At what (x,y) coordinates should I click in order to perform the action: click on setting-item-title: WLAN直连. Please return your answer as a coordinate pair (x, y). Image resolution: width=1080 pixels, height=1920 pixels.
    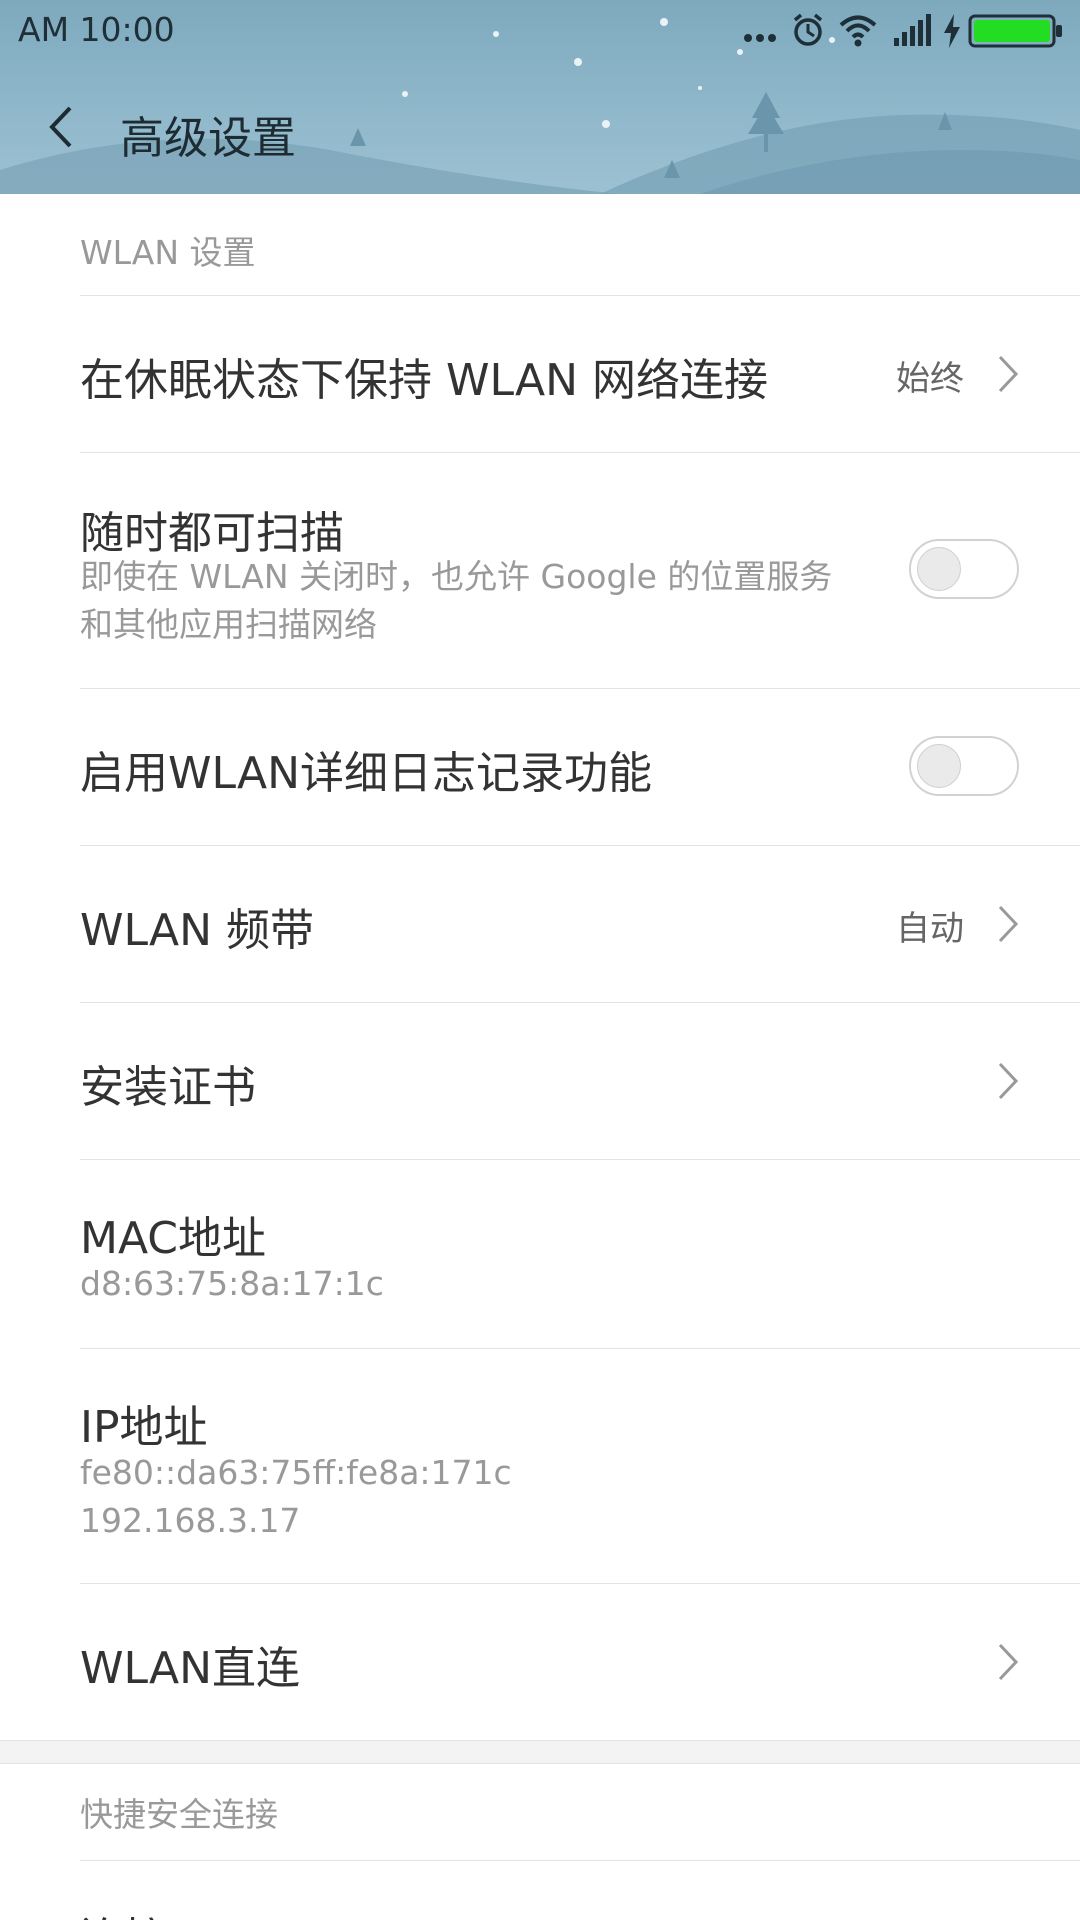
    Looking at the image, I should click on (190, 1668).